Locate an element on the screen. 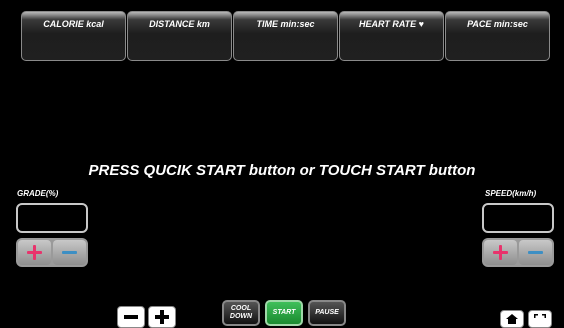 This screenshot has height=328, width=564. speed-minus-button is located at coordinates (535, 252).